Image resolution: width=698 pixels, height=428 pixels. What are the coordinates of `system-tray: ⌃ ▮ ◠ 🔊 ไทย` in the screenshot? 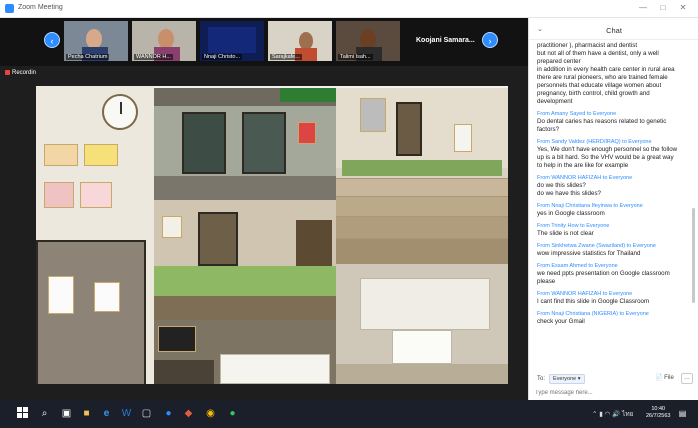 It's located at (612, 414).